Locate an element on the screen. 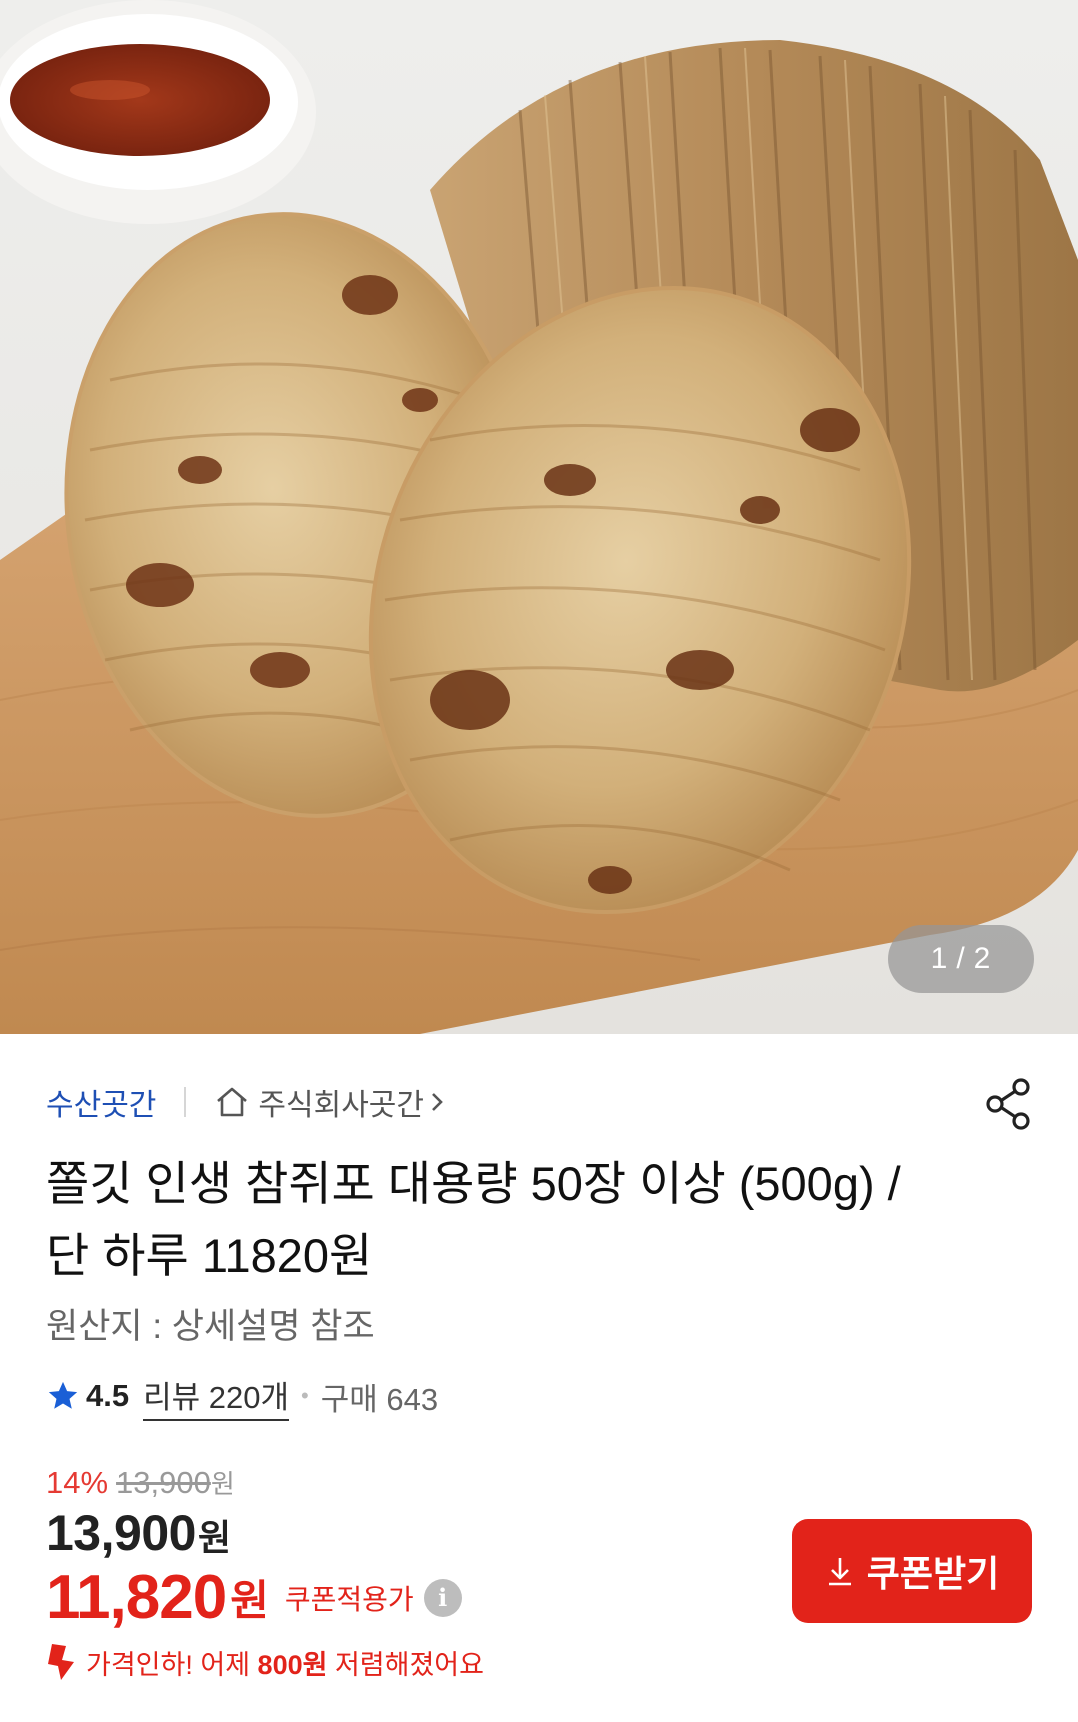 Image resolution: width=1078 pixels, height=1722 pixels. coupon-price-row: 11,820 원 쿠폰적용가 i is located at coordinates (254, 1597).